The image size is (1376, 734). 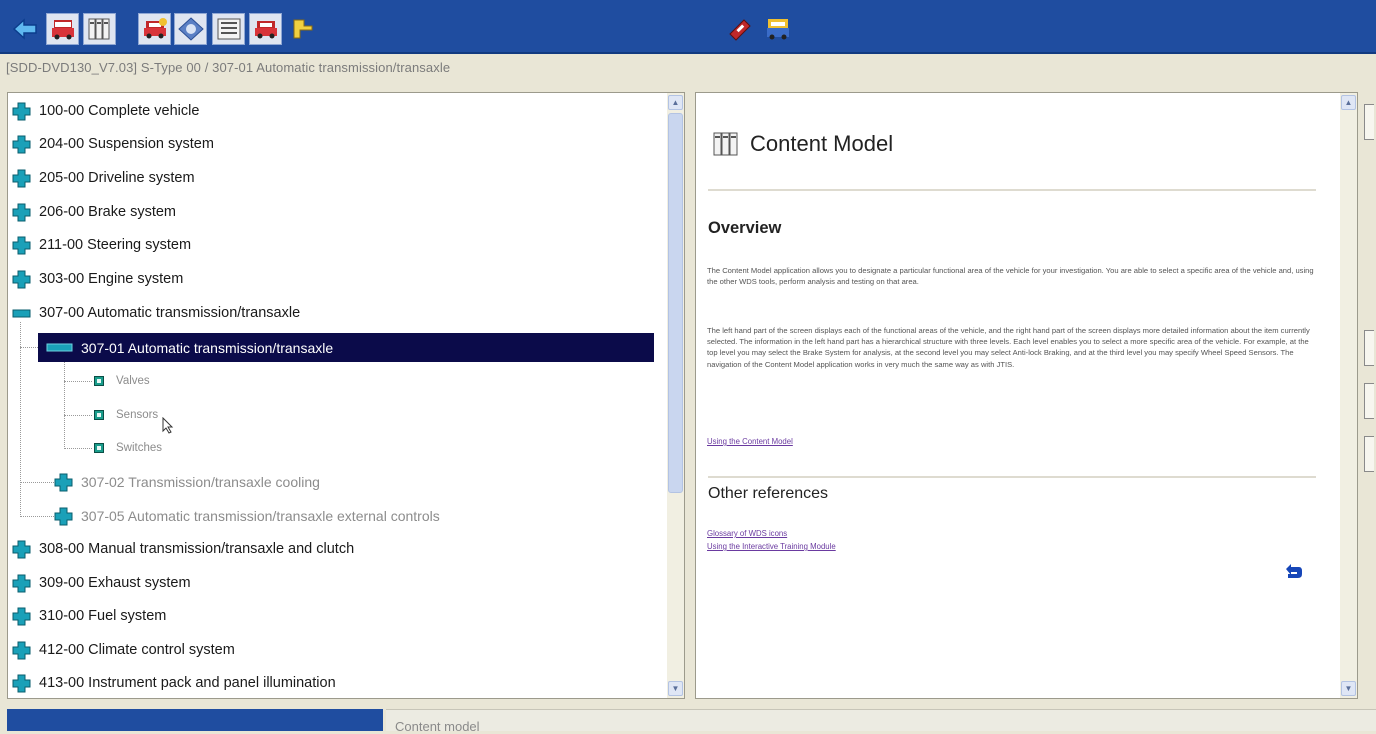 I want to click on tree-item-309-00: 309-00 Exhaust system, so click(x=101, y=583).